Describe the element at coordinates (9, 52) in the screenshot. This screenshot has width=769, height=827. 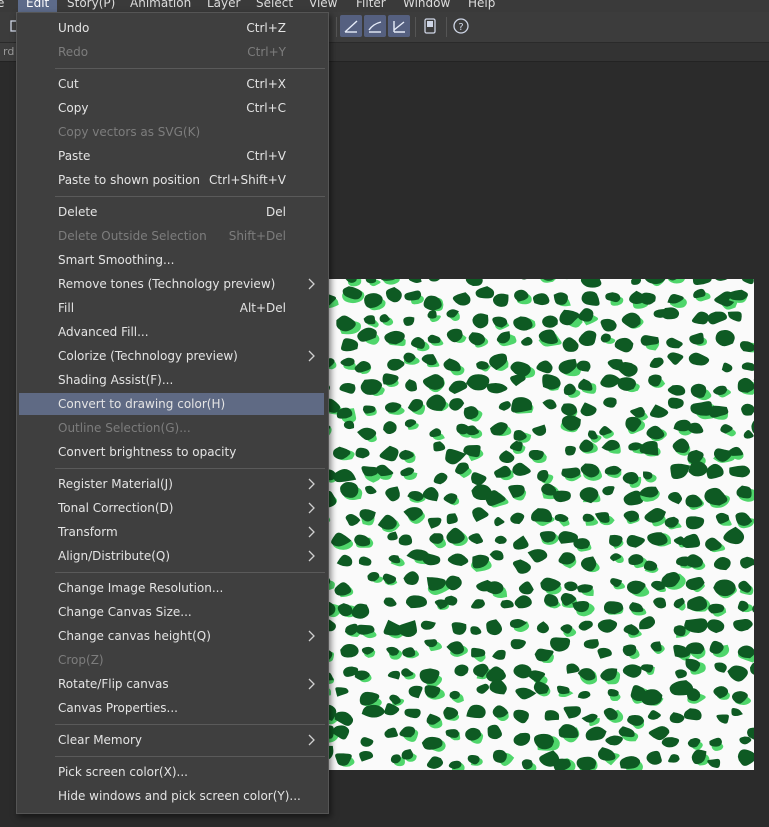
I see `canvas-tab: rd` at that location.